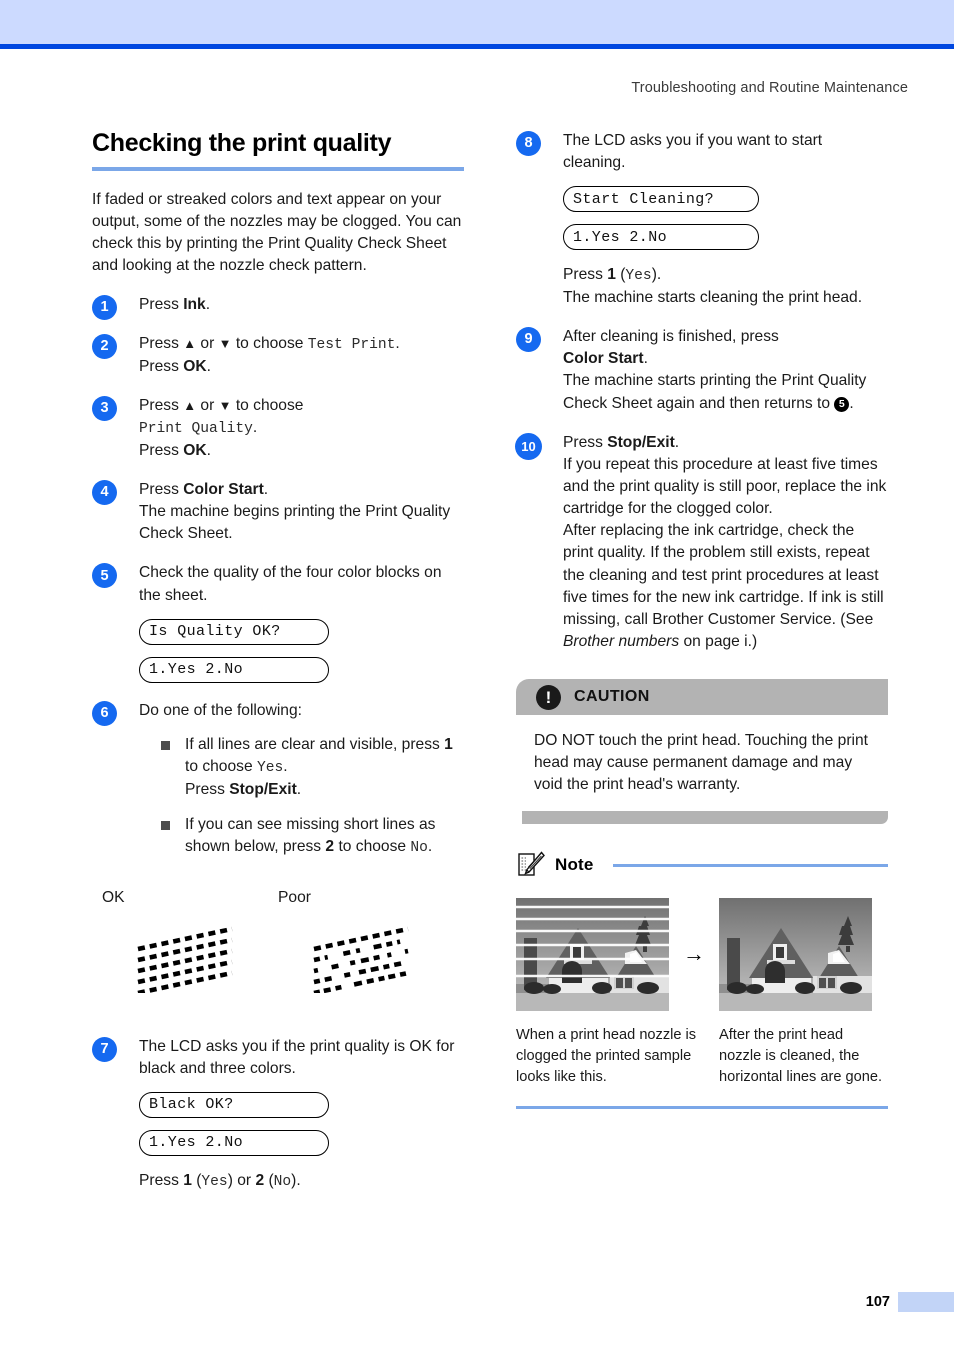  I want to click on step-4-press: Press, so click(161, 490).